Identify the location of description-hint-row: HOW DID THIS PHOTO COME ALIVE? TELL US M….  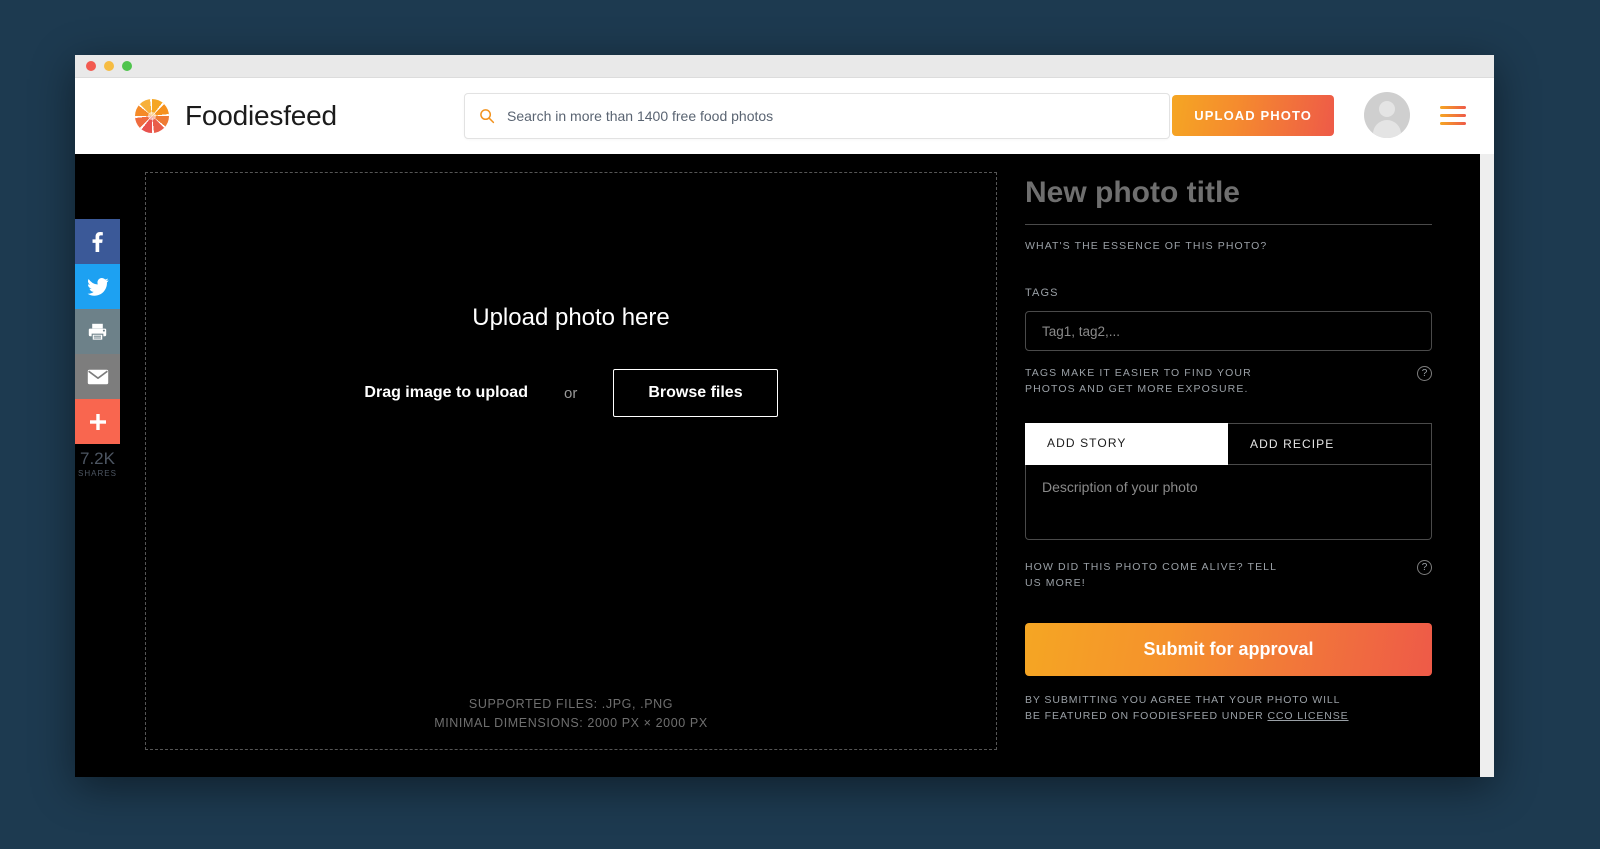
(1228, 575).